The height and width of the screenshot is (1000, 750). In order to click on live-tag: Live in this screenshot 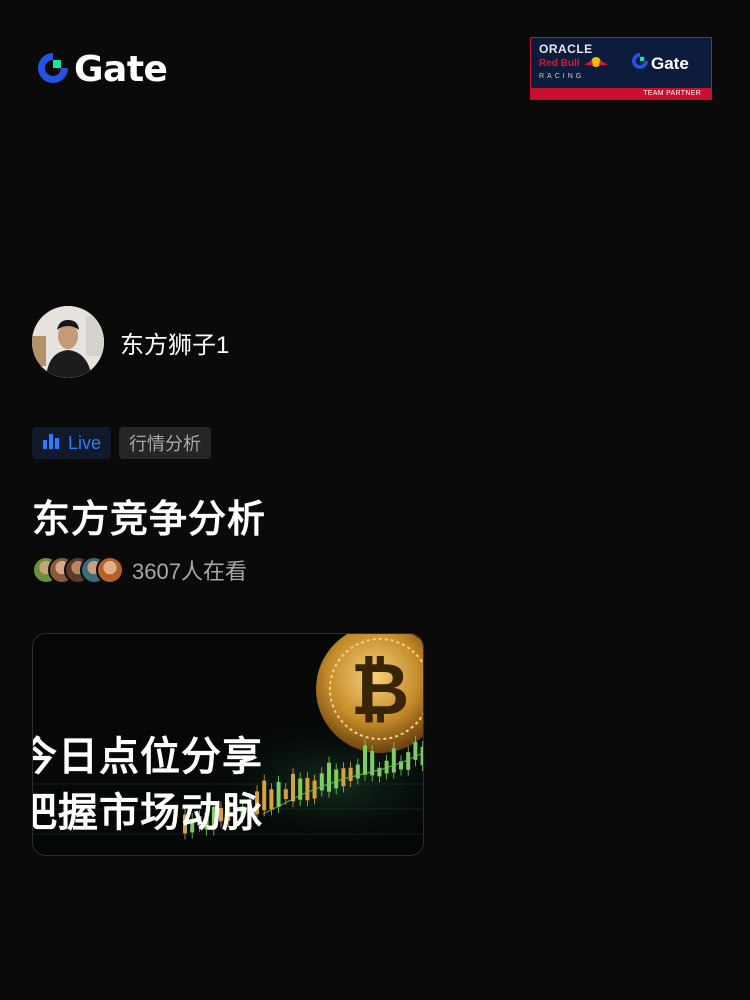, I will do `click(72, 443)`.